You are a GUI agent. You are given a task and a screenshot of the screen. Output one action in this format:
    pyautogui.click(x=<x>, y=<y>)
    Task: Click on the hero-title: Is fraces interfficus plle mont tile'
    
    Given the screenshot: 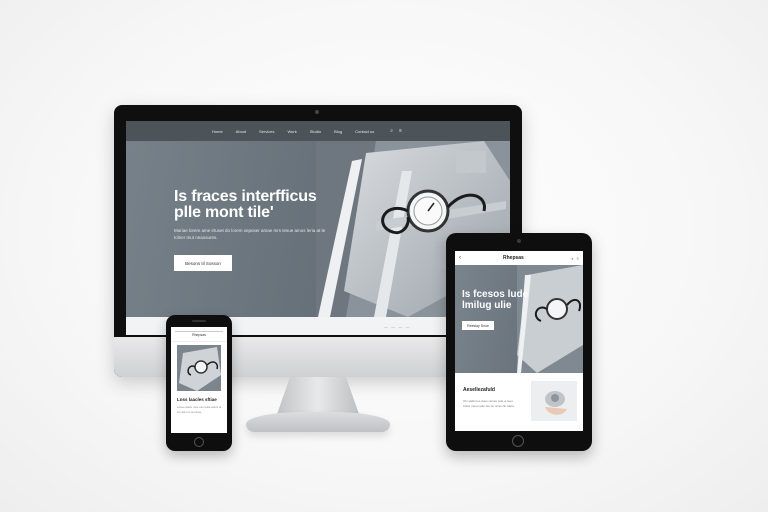 What is the action you would take?
    pyautogui.click(x=264, y=205)
    